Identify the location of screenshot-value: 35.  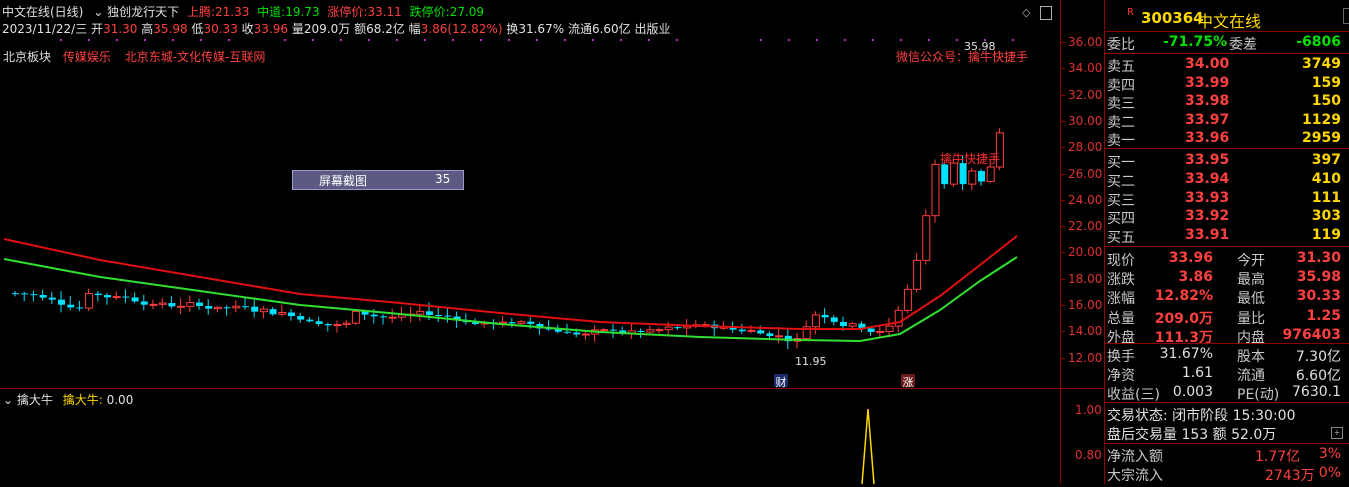
(443, 179).